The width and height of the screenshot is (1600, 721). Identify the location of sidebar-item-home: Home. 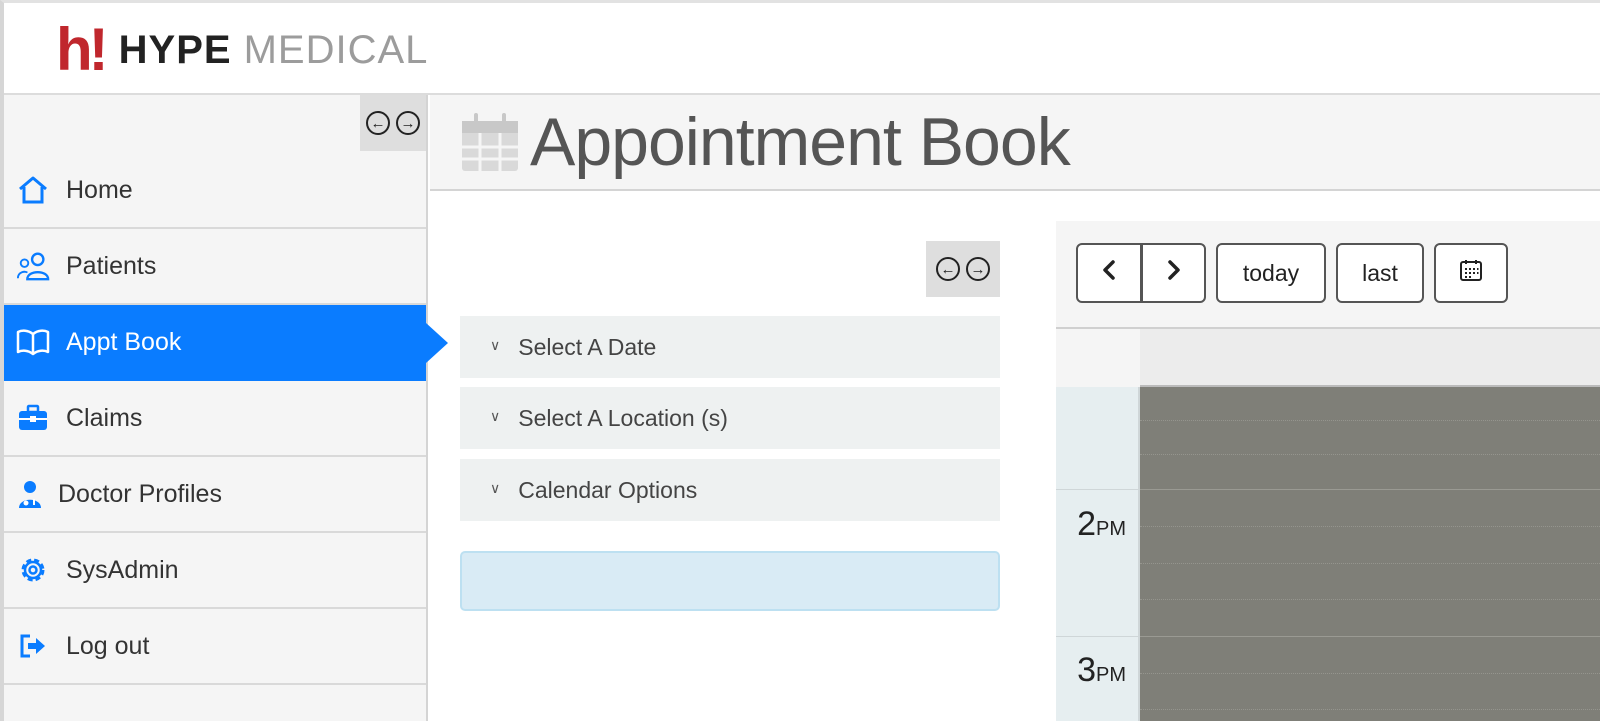
(215, 191).